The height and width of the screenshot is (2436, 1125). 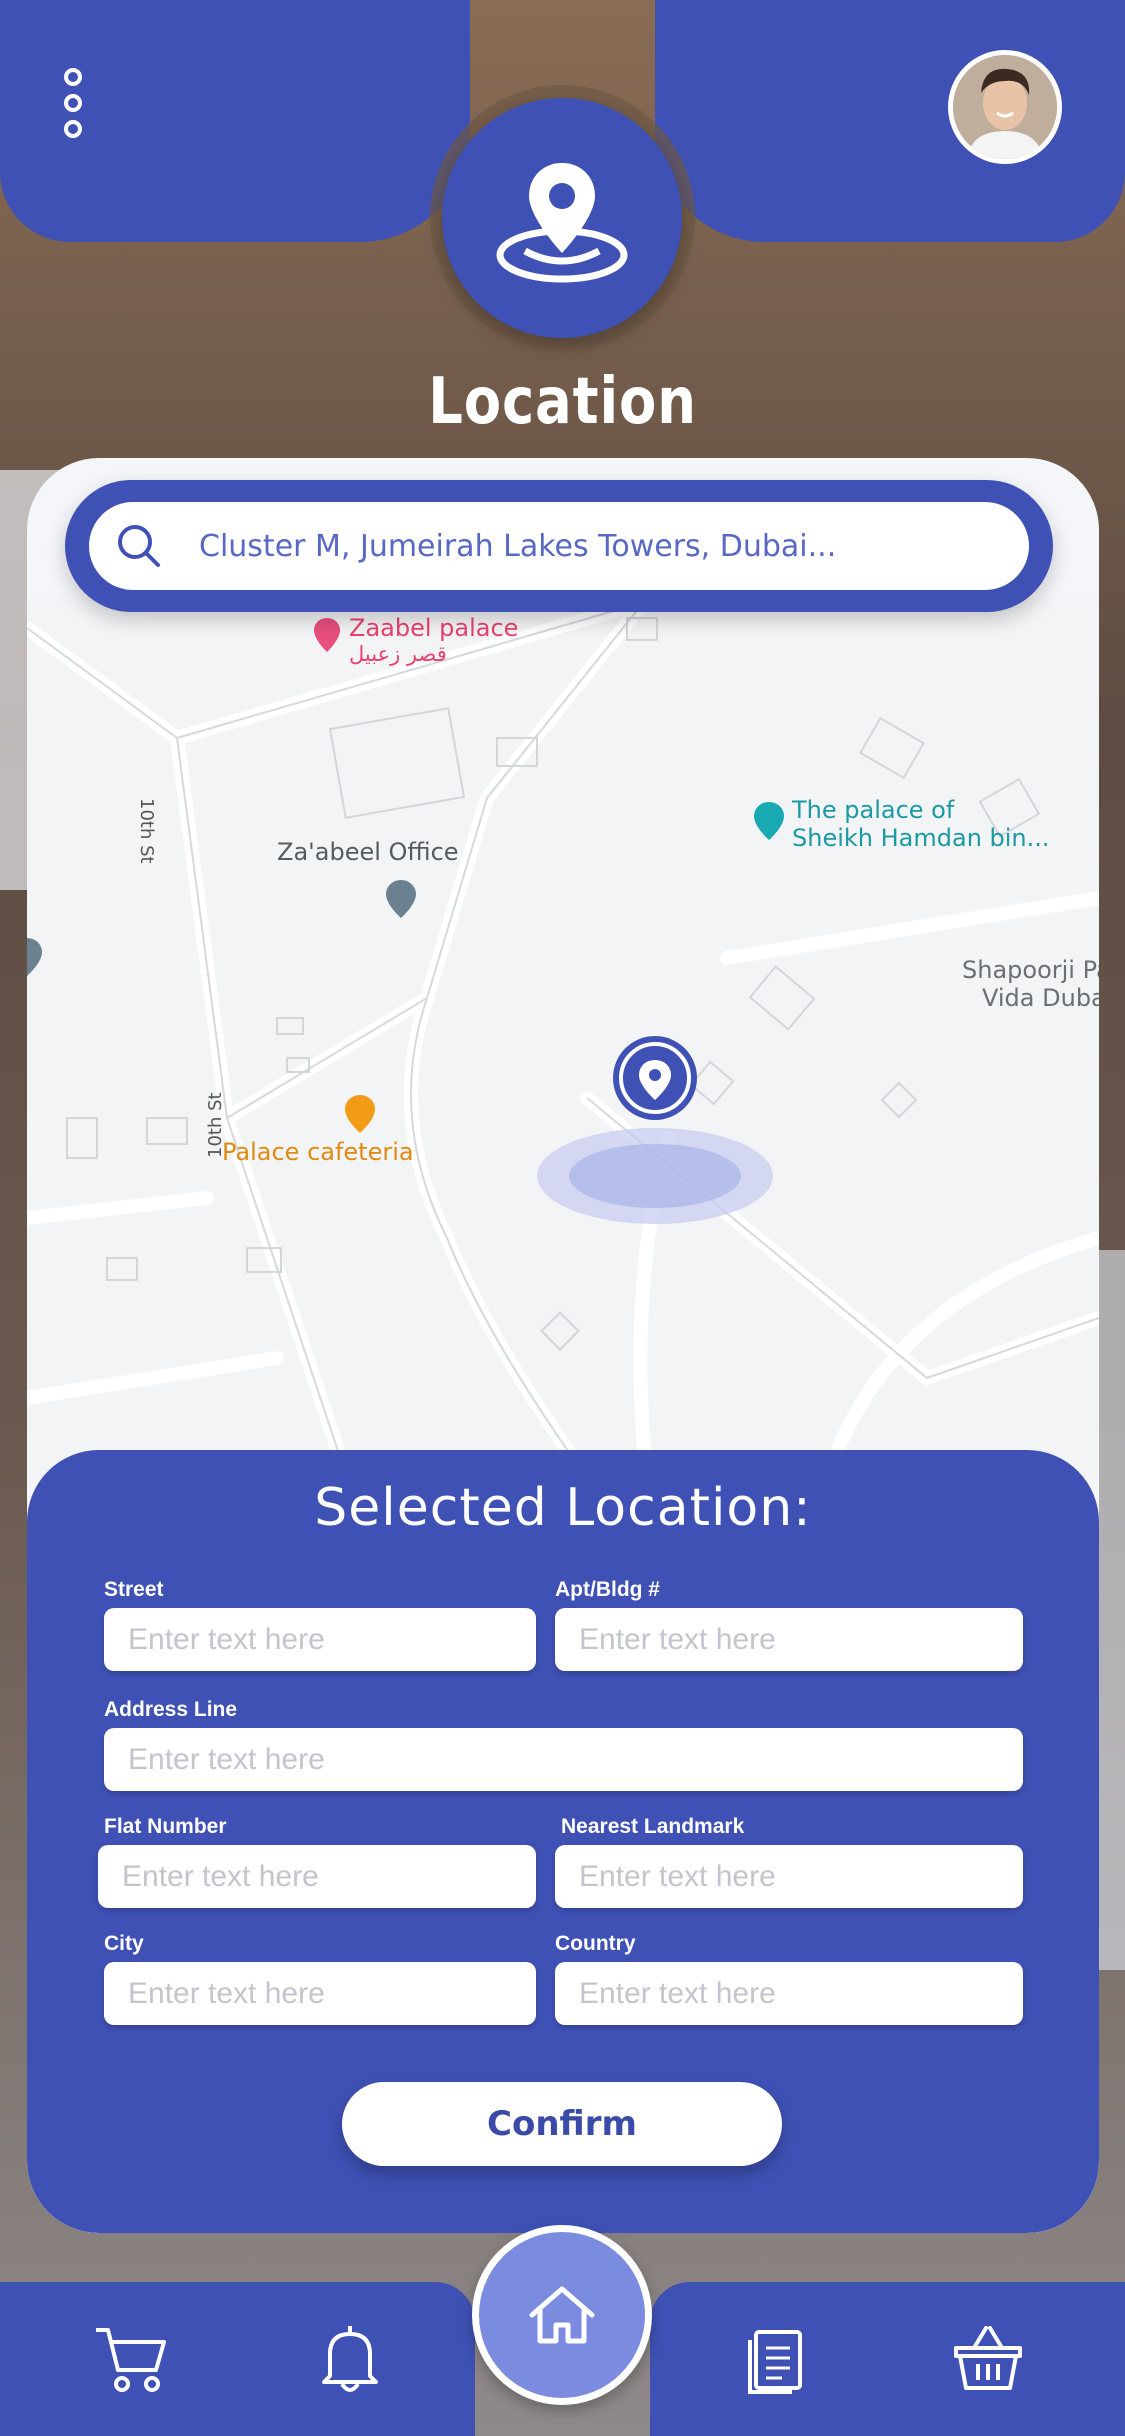 I want to click on country-field, so click(x=789, y=1993).